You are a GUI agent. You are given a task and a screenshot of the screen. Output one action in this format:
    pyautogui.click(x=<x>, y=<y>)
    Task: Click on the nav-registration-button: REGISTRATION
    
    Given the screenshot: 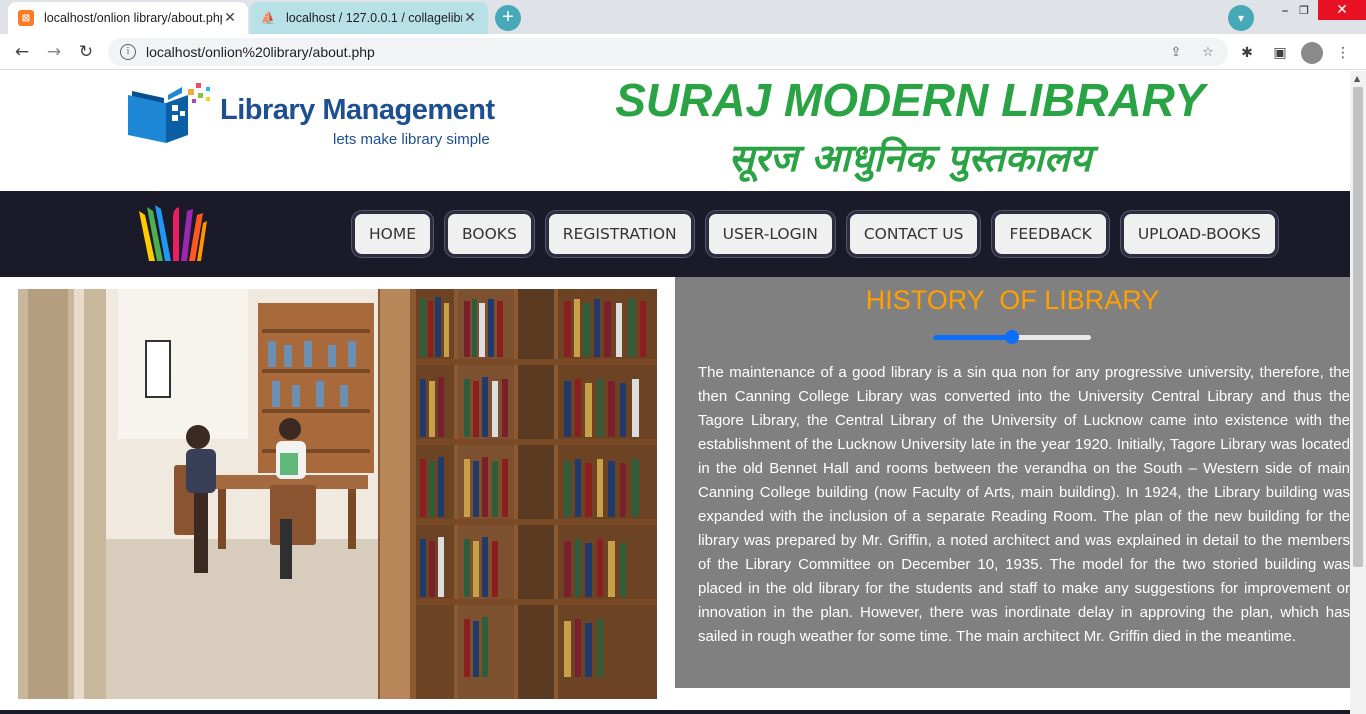 What is the action you would take?
    pyautogui.click(x=619, y=234)
    